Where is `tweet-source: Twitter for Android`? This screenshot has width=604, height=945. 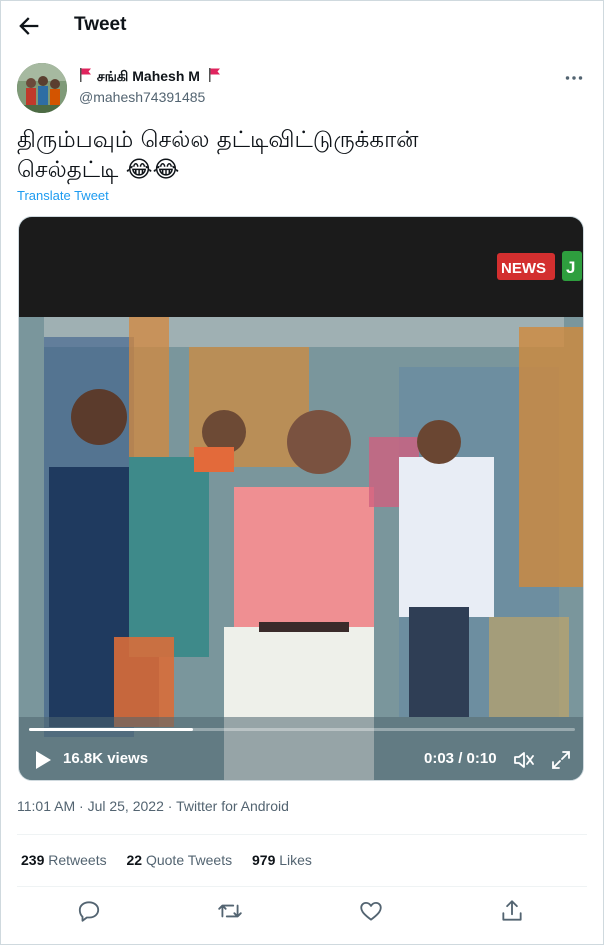
tweet-source: Twitter for Android is located at coordinates (232, 806).